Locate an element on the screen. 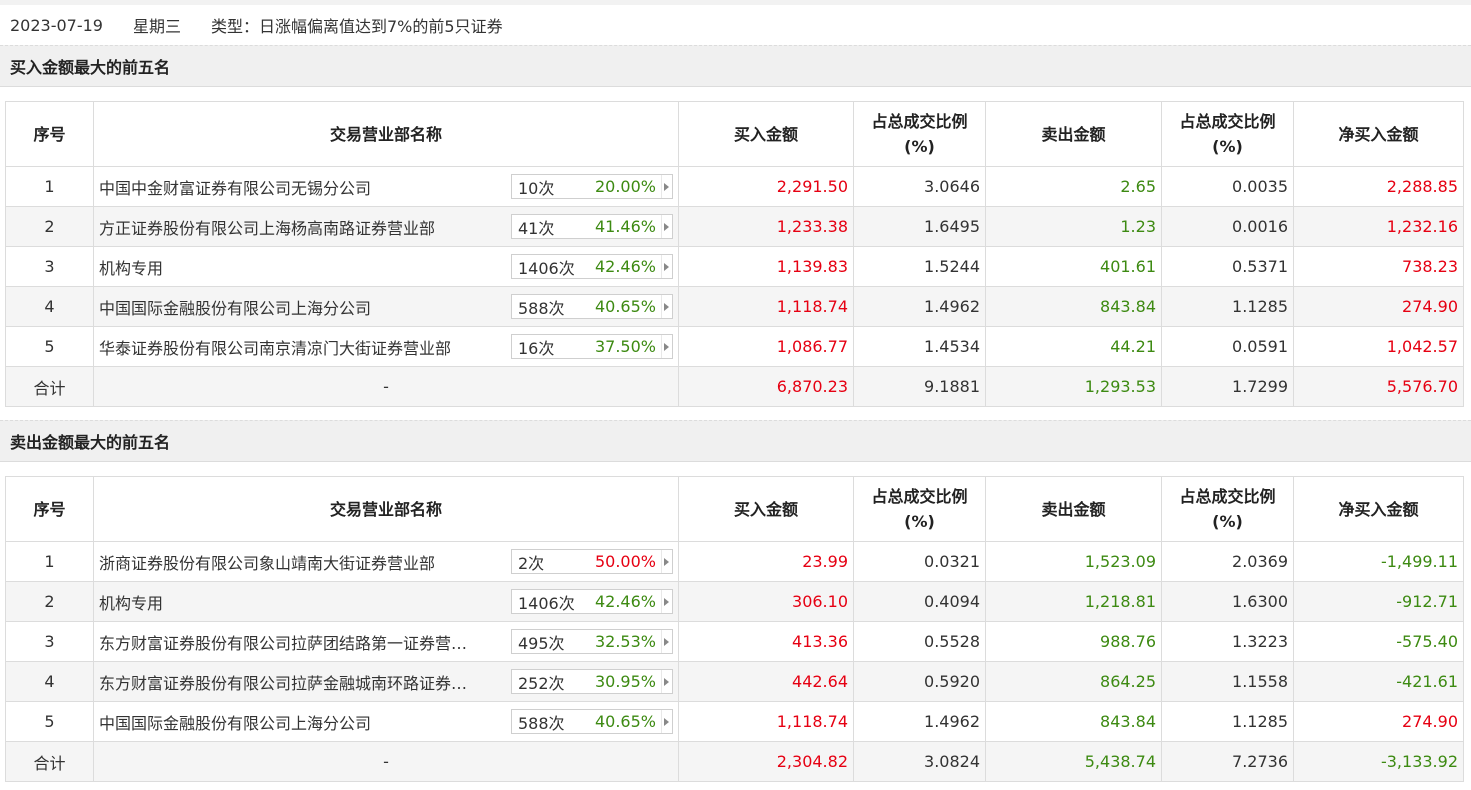 This screenshot has width=1471, height=790. buy-amount: 1,233.38 is located at coordinates (766, 226).